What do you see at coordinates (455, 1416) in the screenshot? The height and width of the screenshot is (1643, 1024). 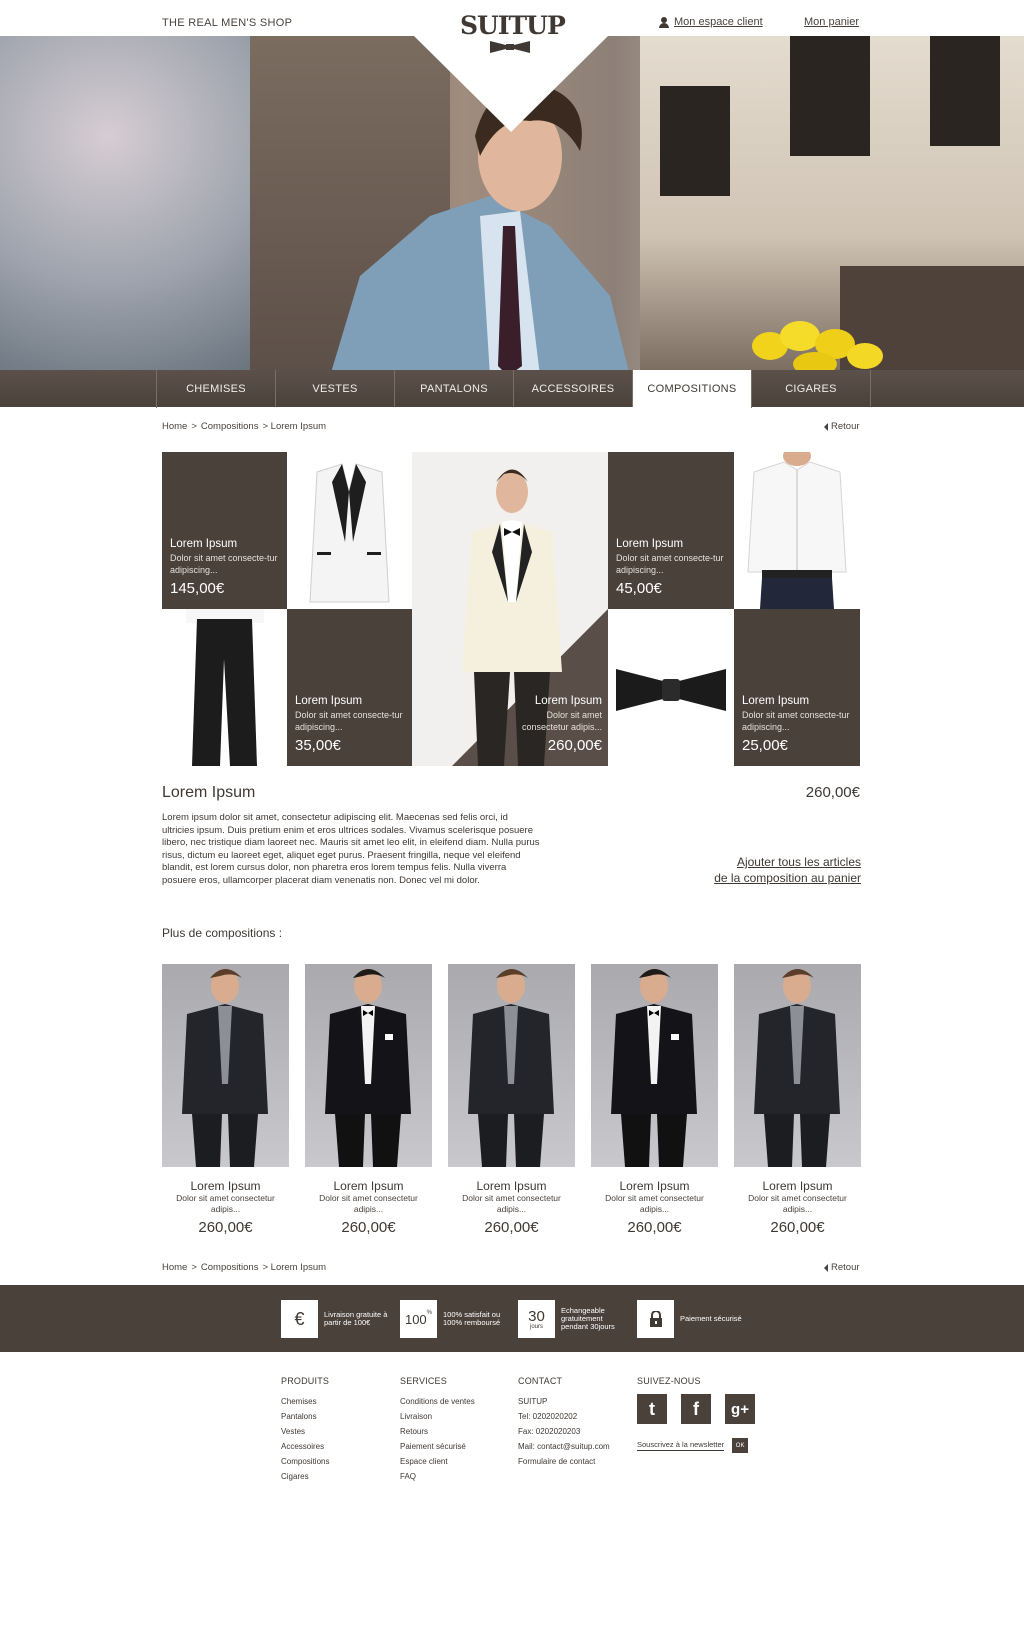 I see `footer-link-livraison: Livraison` at bounding box center [455, 1416].